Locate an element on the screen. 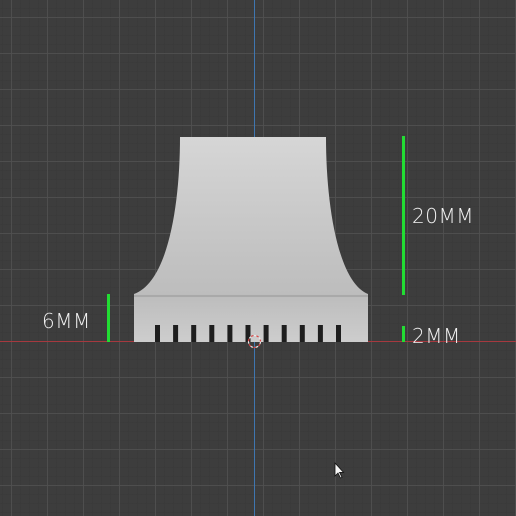 The height and width of the screenshot is (516, 516). model-upper-body is located at coordinates (251, 215).